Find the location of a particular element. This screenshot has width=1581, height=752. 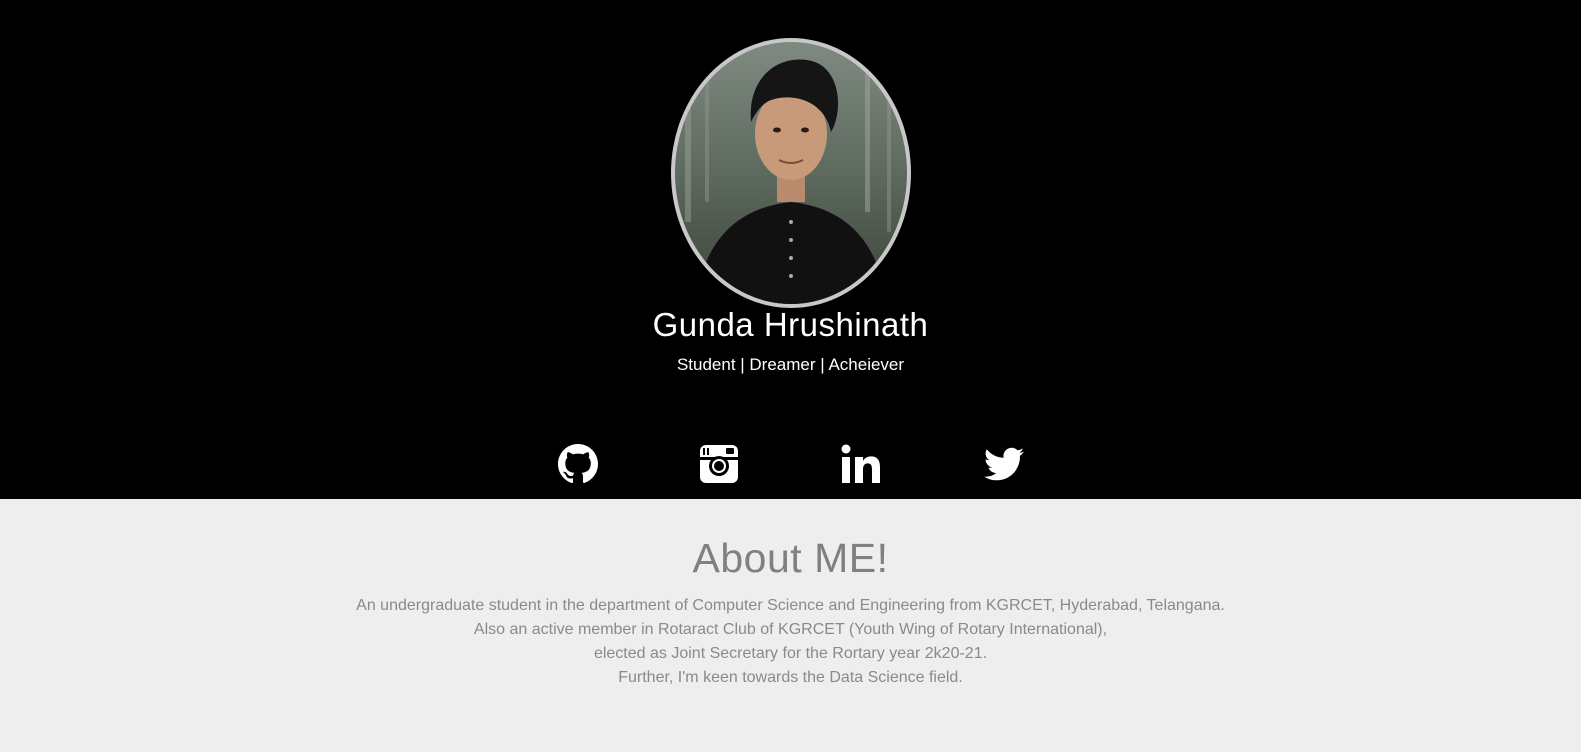

avatar-frame is located at coordinates (791, 173).